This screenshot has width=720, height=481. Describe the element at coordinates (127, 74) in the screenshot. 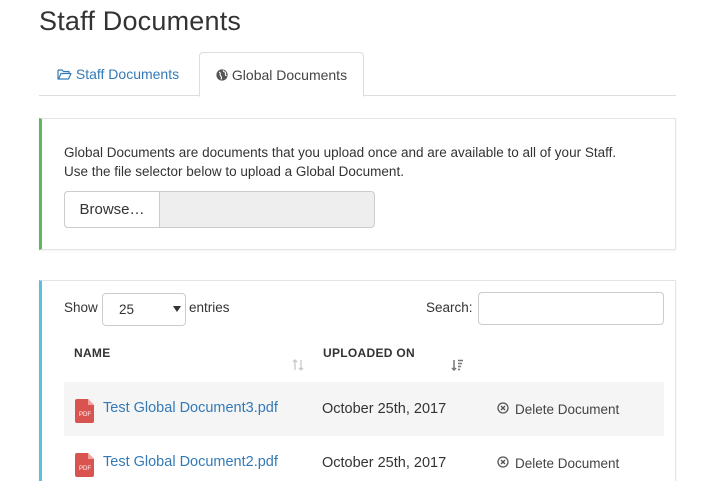

I see `tab-staff-documents-label: Staff Documents` at that location.